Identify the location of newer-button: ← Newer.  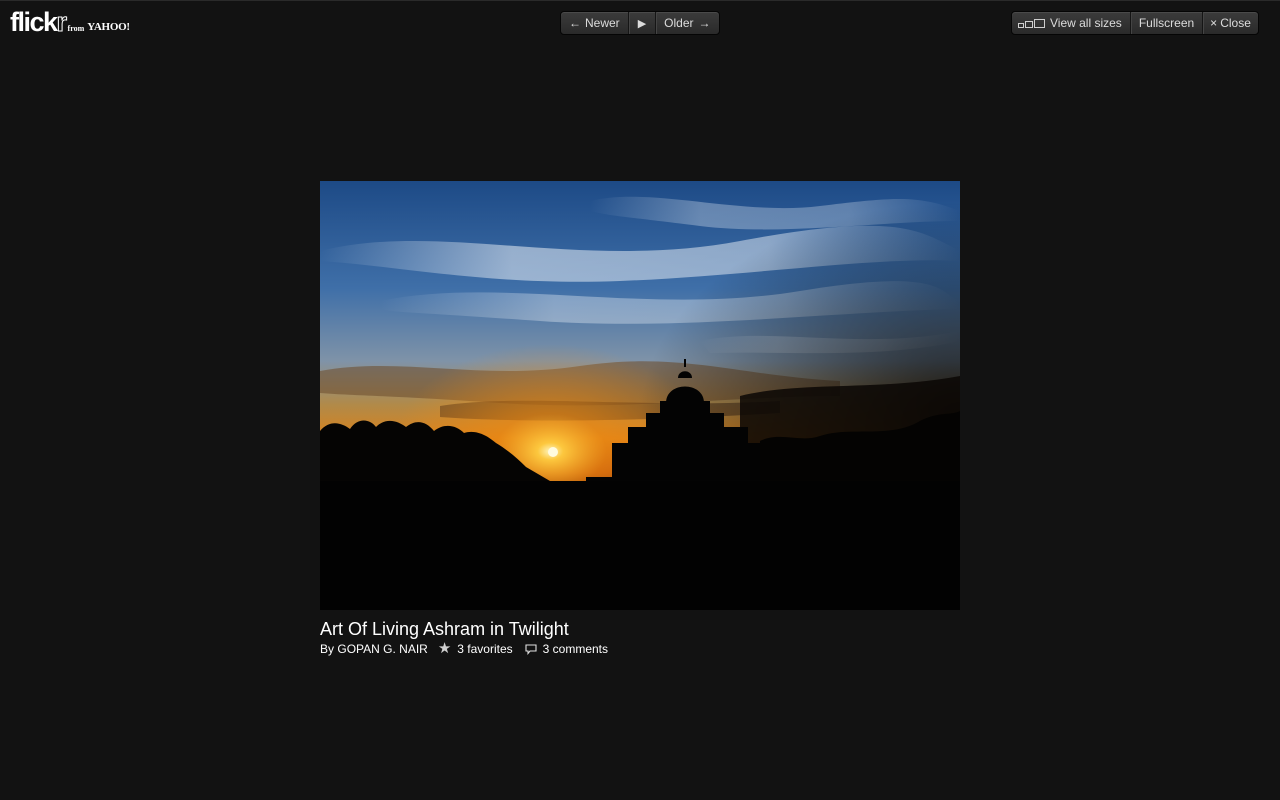
(595, 23).